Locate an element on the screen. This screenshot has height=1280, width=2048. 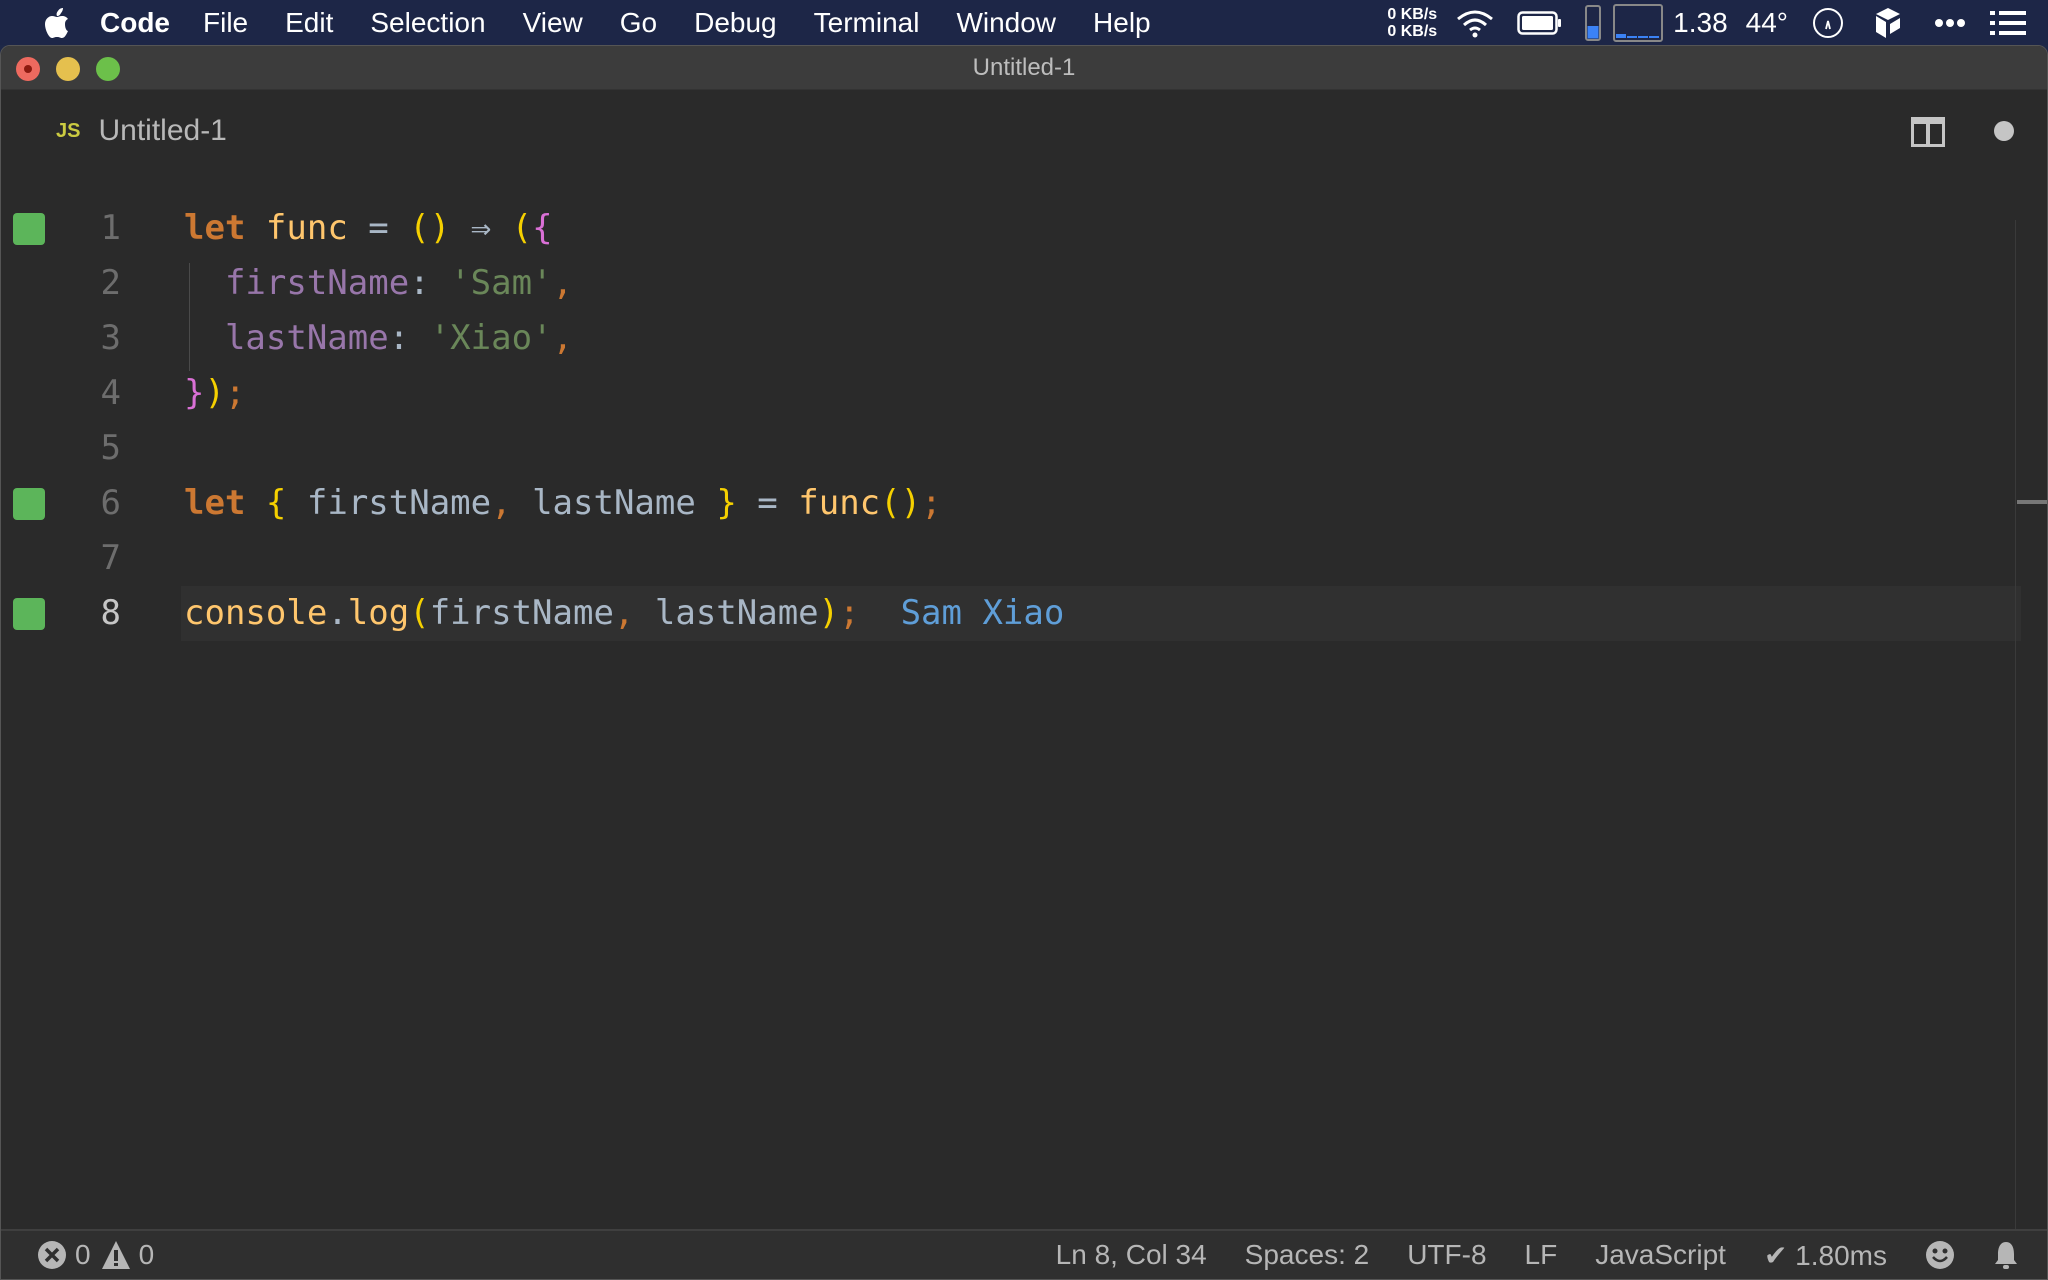
notifications-bell-icon is located at coordinates (2006, 1255).